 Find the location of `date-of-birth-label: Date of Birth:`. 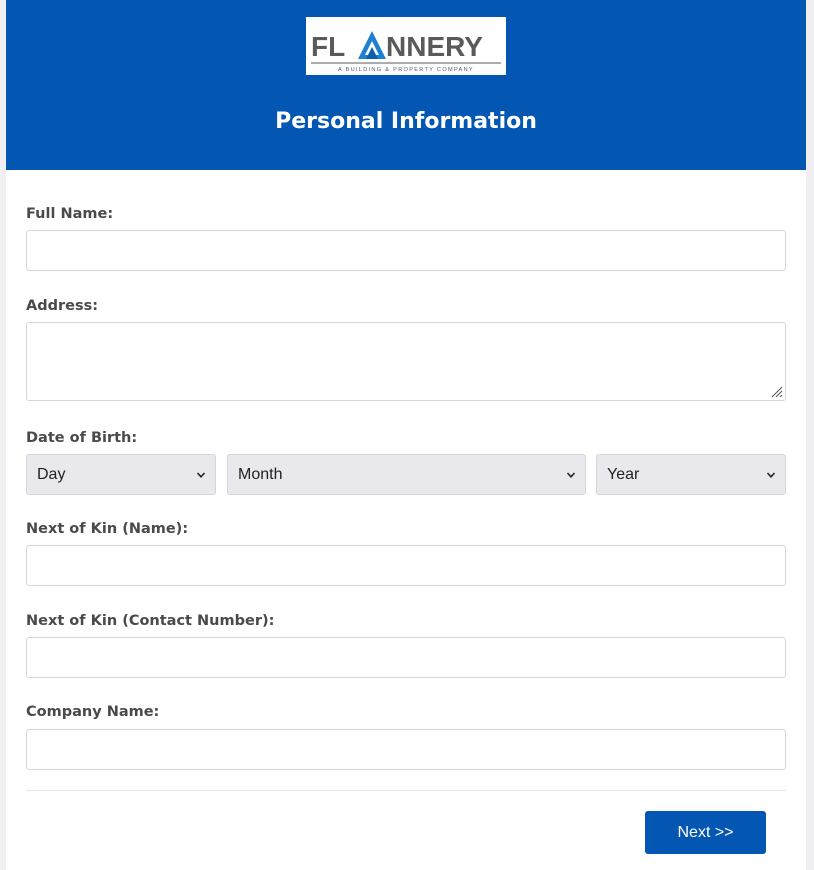

date-of-birth-label: Date of Birth: is located at coordinates (82, 438).